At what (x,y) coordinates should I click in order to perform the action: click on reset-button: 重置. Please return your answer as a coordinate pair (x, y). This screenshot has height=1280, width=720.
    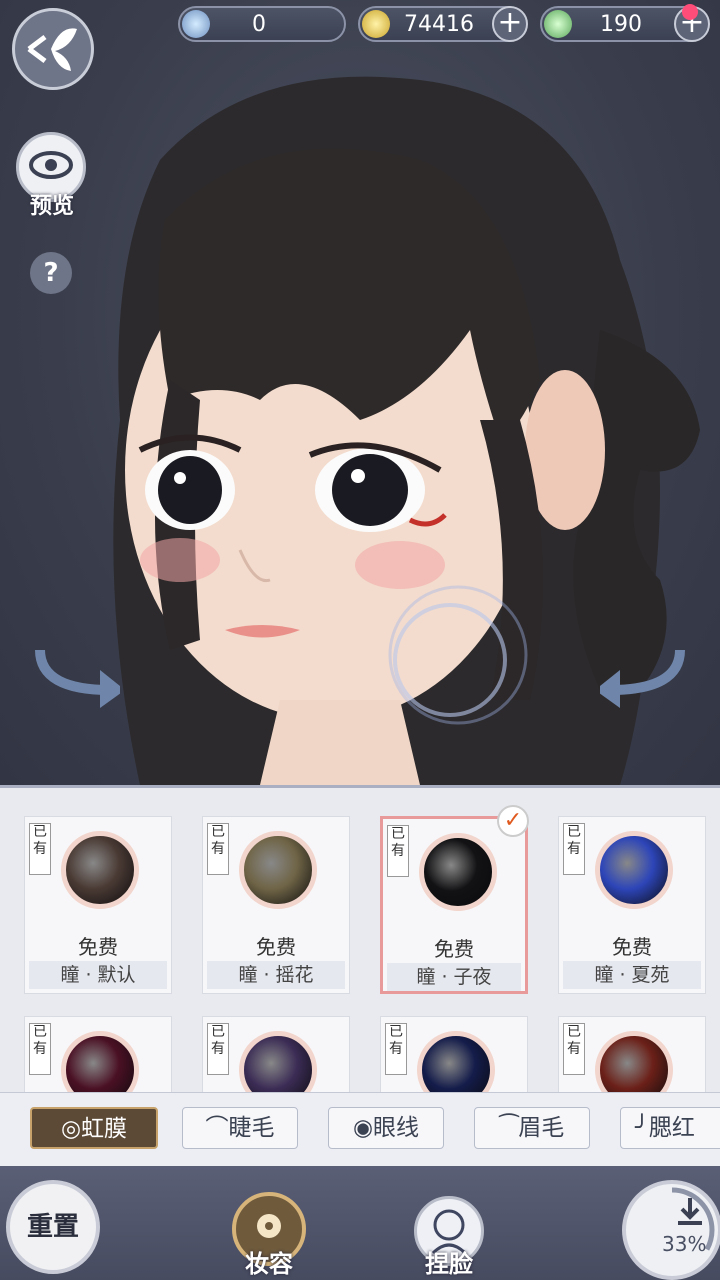
    Looking at the image, I should click on (53, 1227).